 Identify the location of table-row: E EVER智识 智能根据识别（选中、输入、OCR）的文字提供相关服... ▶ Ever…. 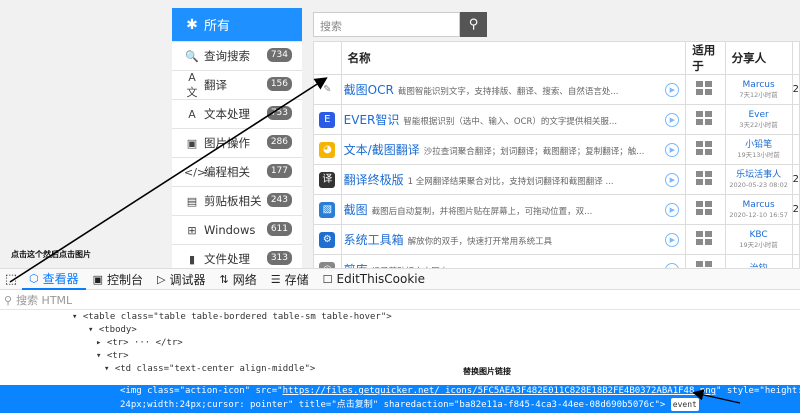
(556, 119).